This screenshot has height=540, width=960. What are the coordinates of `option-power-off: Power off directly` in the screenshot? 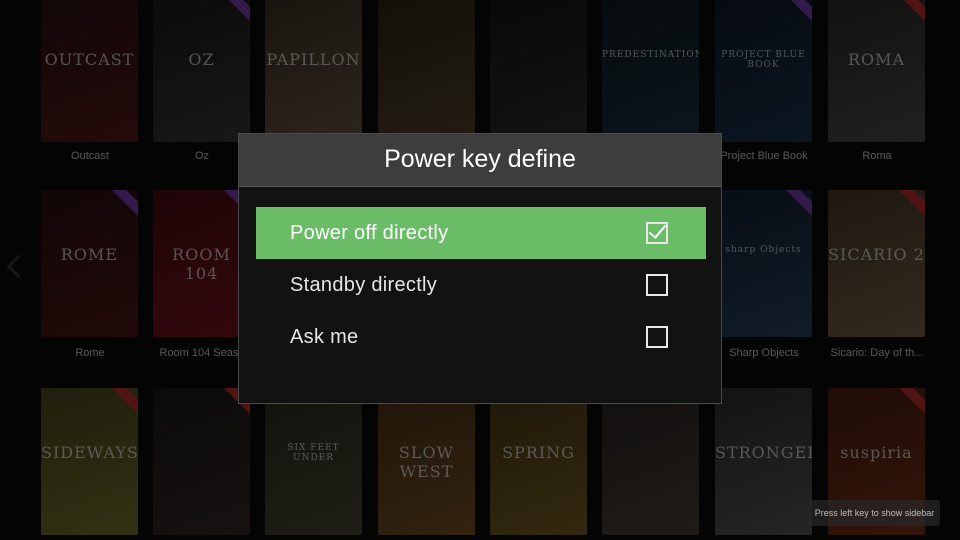 It's located at (481, 233).